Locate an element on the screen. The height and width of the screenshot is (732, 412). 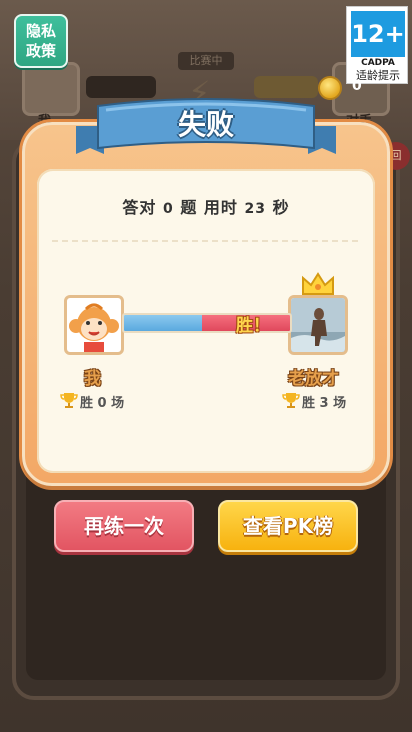
retry-button: 再练一次 is located at coordinates (124, 526).